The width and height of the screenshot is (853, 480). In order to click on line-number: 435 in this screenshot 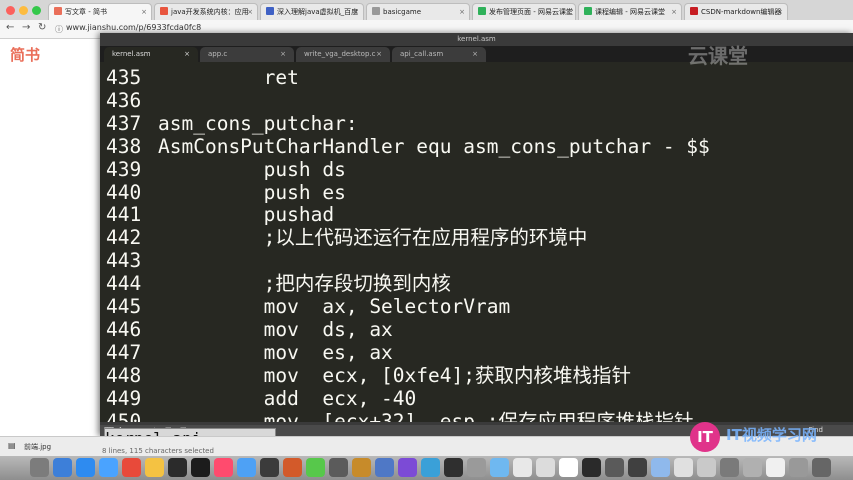, I will do `click(124, 77)`.